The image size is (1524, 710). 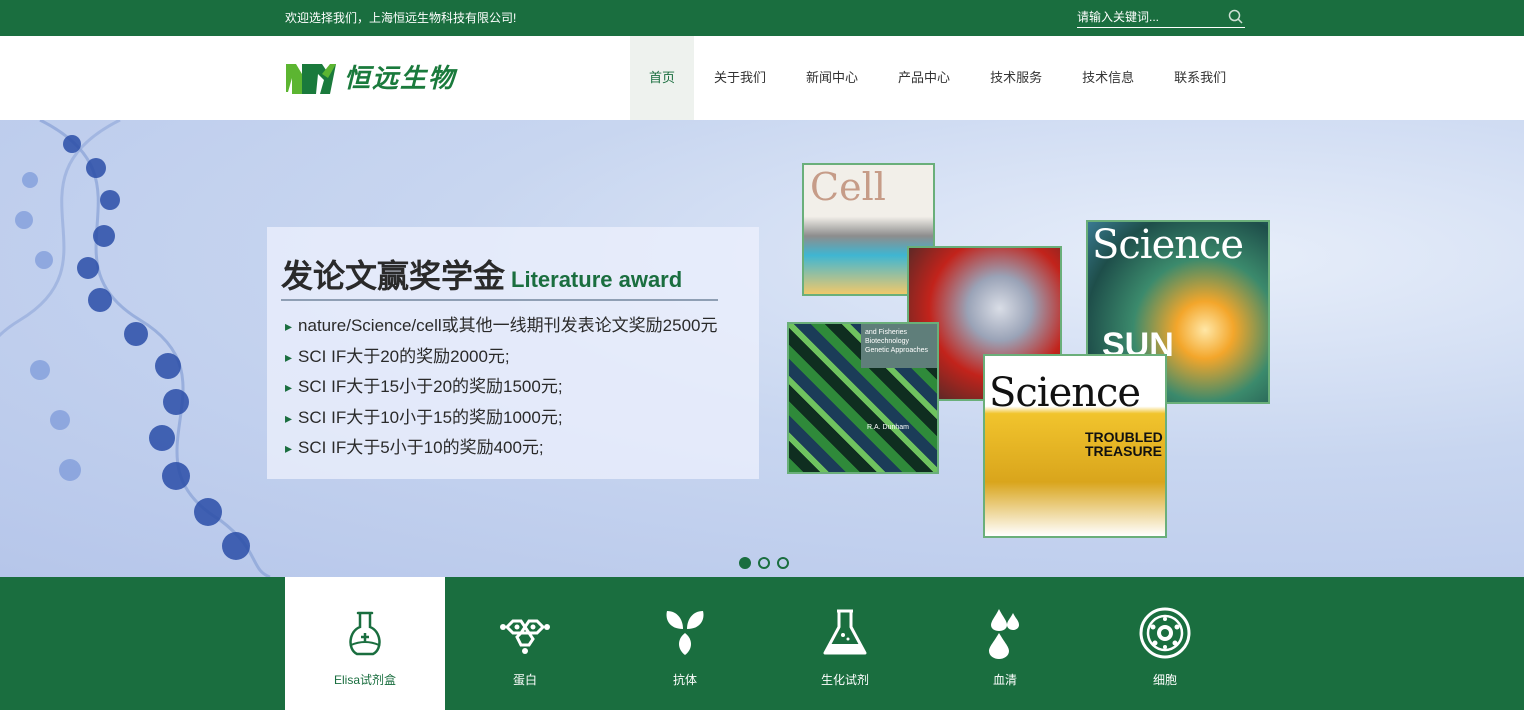 I want to click on cell-icon, so click(x=1165, y=633).